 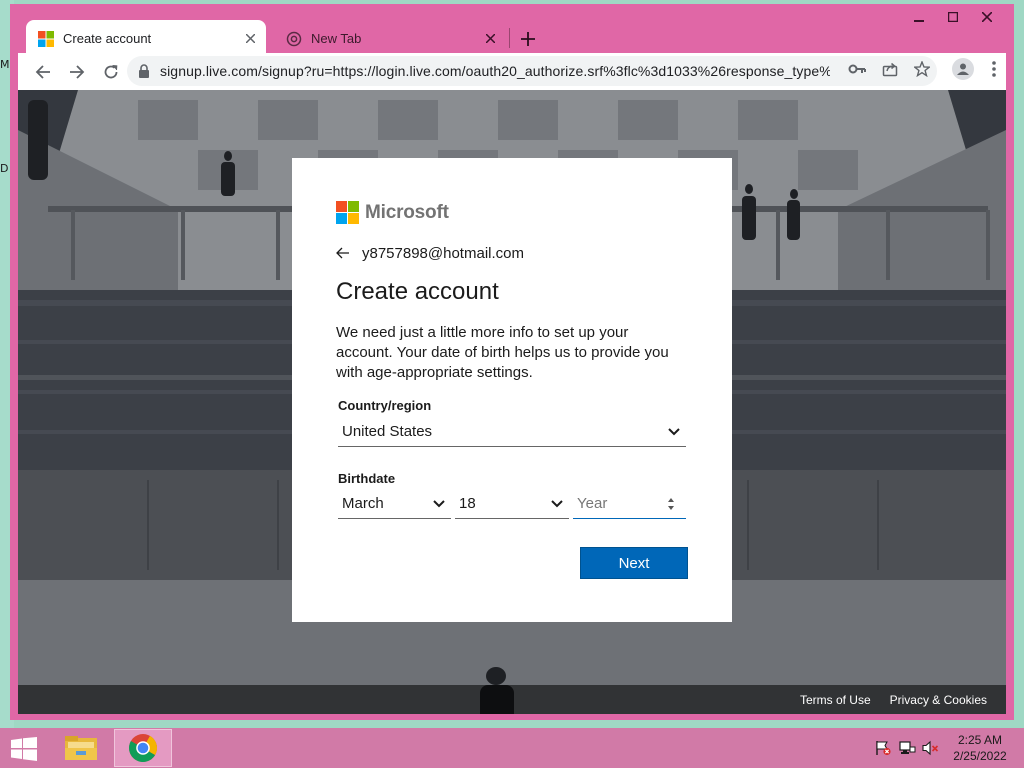 I want to click on system-clock: 2:25 AM 2/25/2022, so click(x=980, y=748).